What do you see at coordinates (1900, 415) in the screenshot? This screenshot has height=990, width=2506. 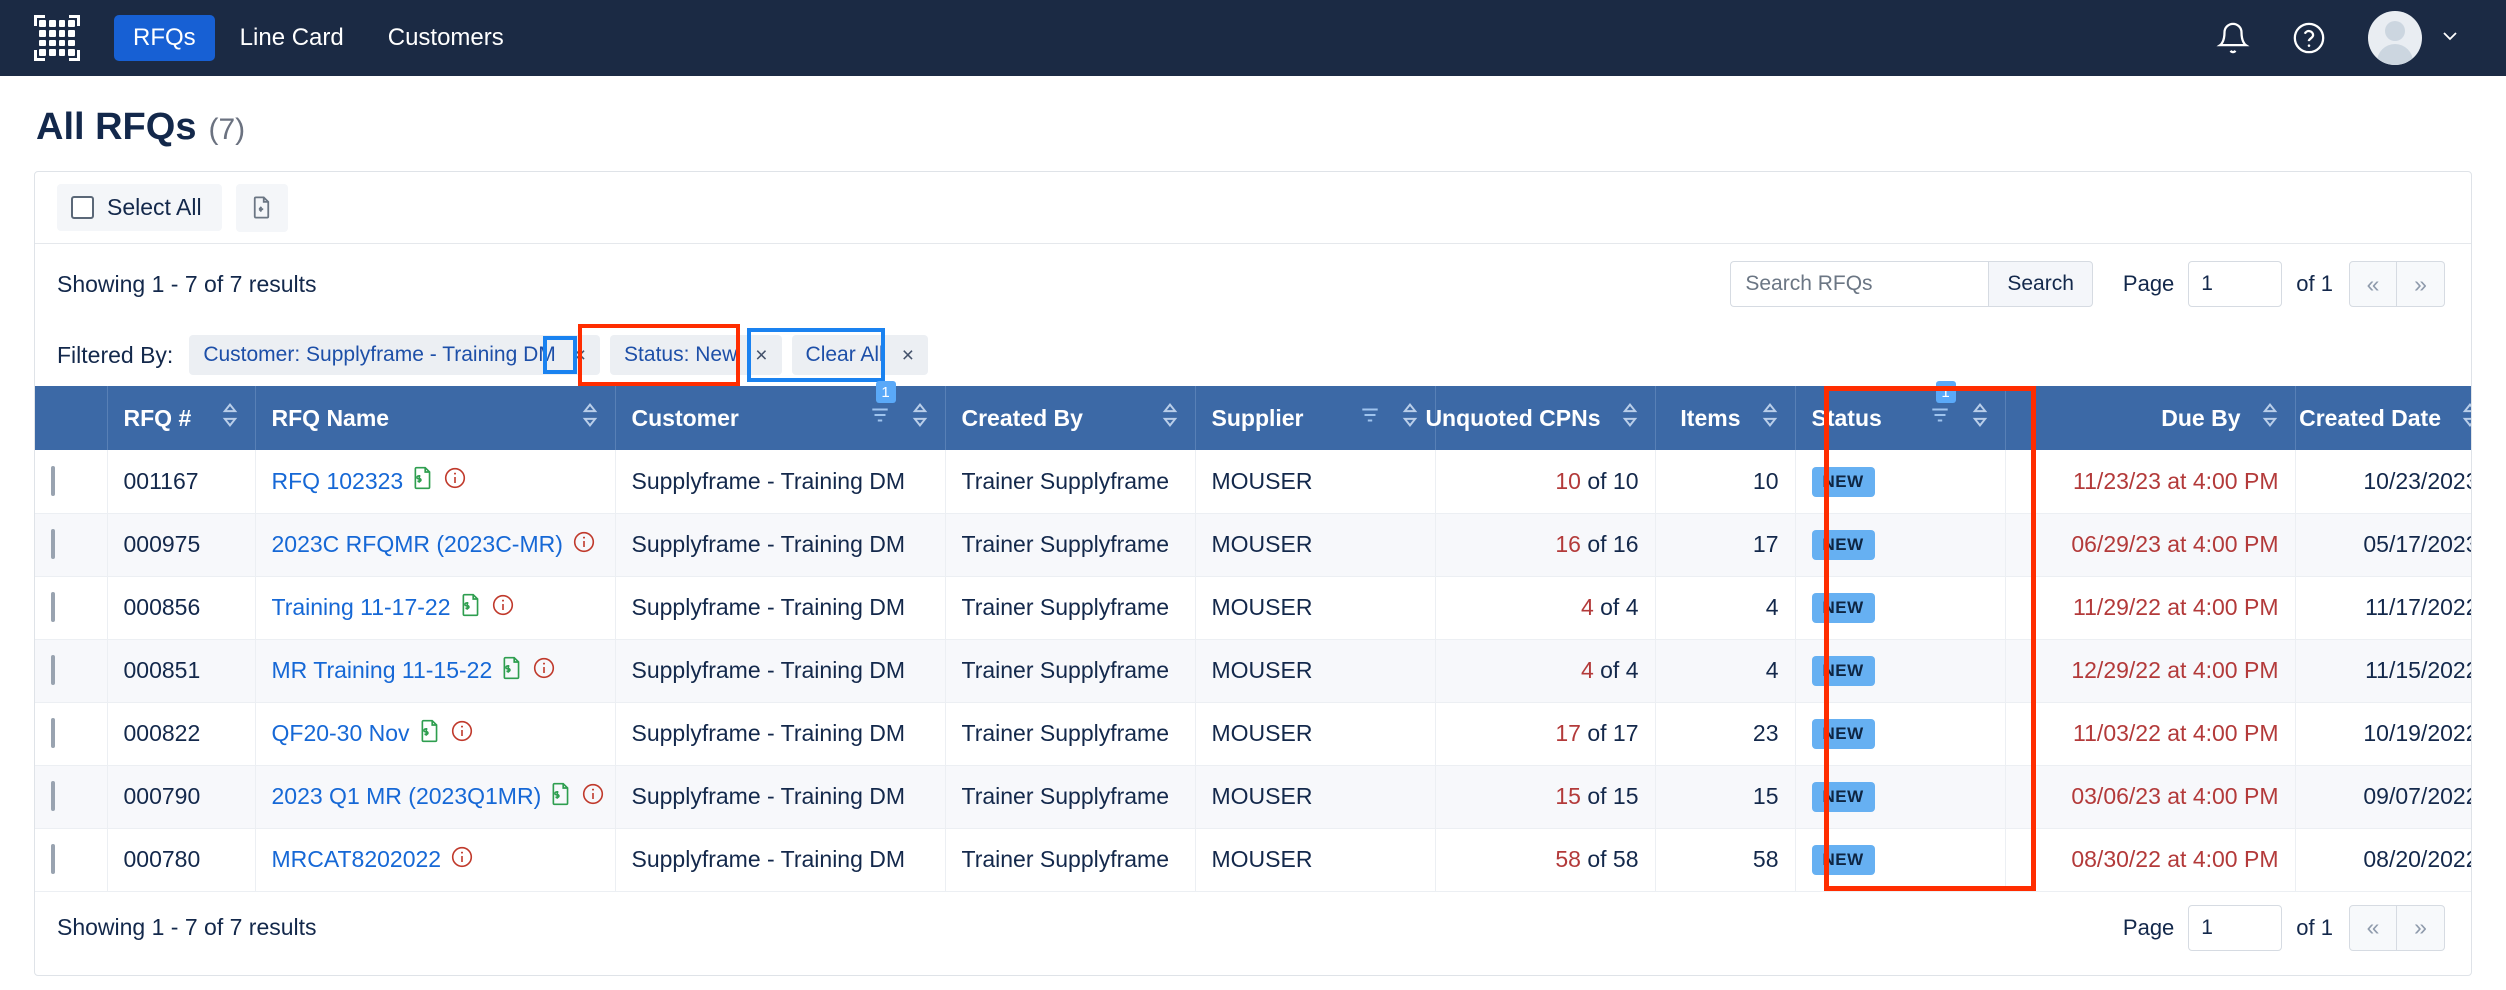 I see `th-status: Status 1` at bounding box center [1900, 415].